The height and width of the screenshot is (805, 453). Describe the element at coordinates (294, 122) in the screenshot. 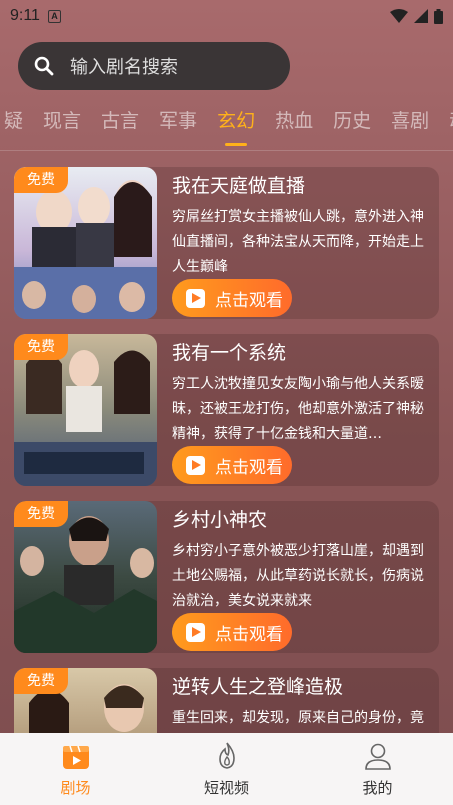

I see `tab-rexue: 热血` at that location.